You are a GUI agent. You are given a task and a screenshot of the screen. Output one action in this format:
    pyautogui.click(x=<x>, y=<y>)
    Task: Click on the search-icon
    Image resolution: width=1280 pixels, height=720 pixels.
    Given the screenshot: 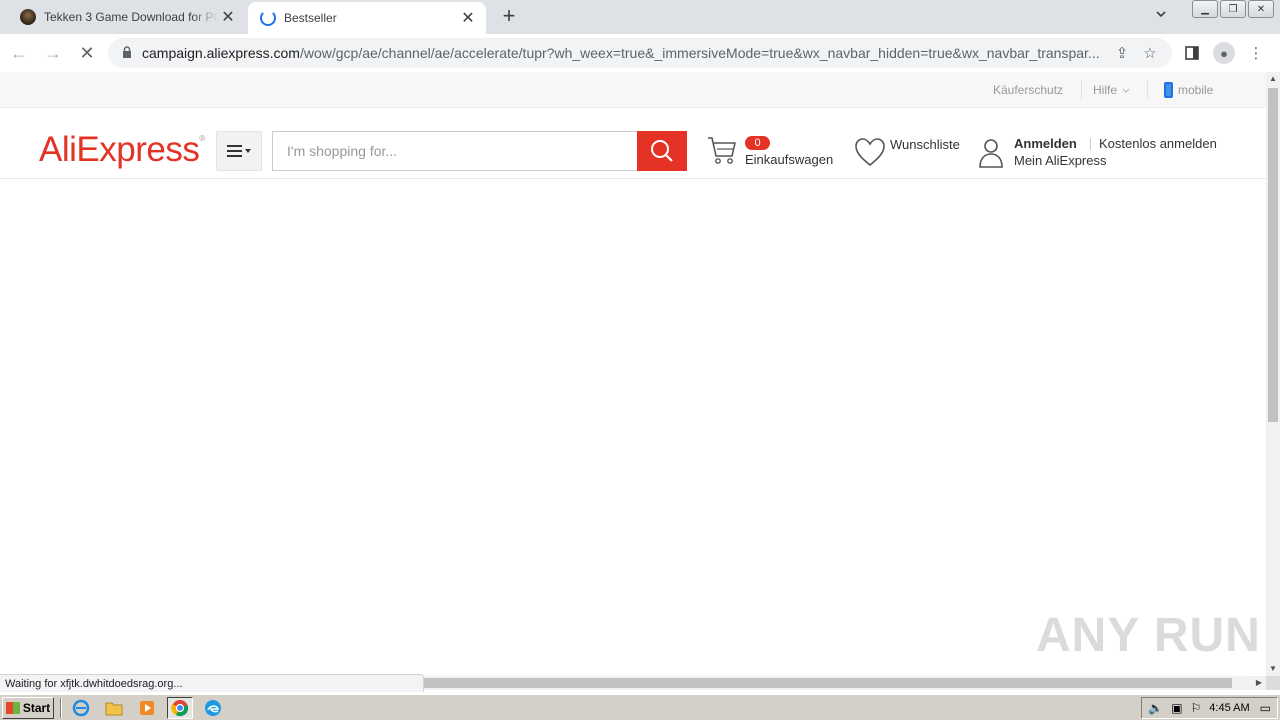 What is the action you would take?
    pyautogui.click(x=662, y=151)
    